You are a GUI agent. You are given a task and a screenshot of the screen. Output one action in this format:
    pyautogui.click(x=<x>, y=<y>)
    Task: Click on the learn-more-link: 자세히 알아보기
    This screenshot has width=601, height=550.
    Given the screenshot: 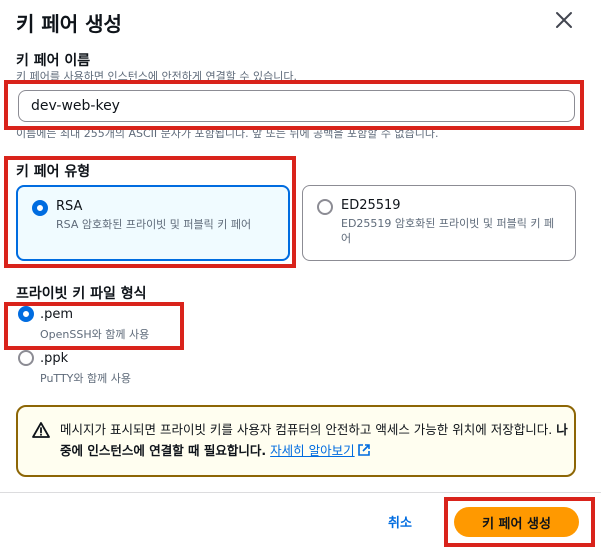 What is the action you would take?
    pyautogui.click(x=320, y=450)
    